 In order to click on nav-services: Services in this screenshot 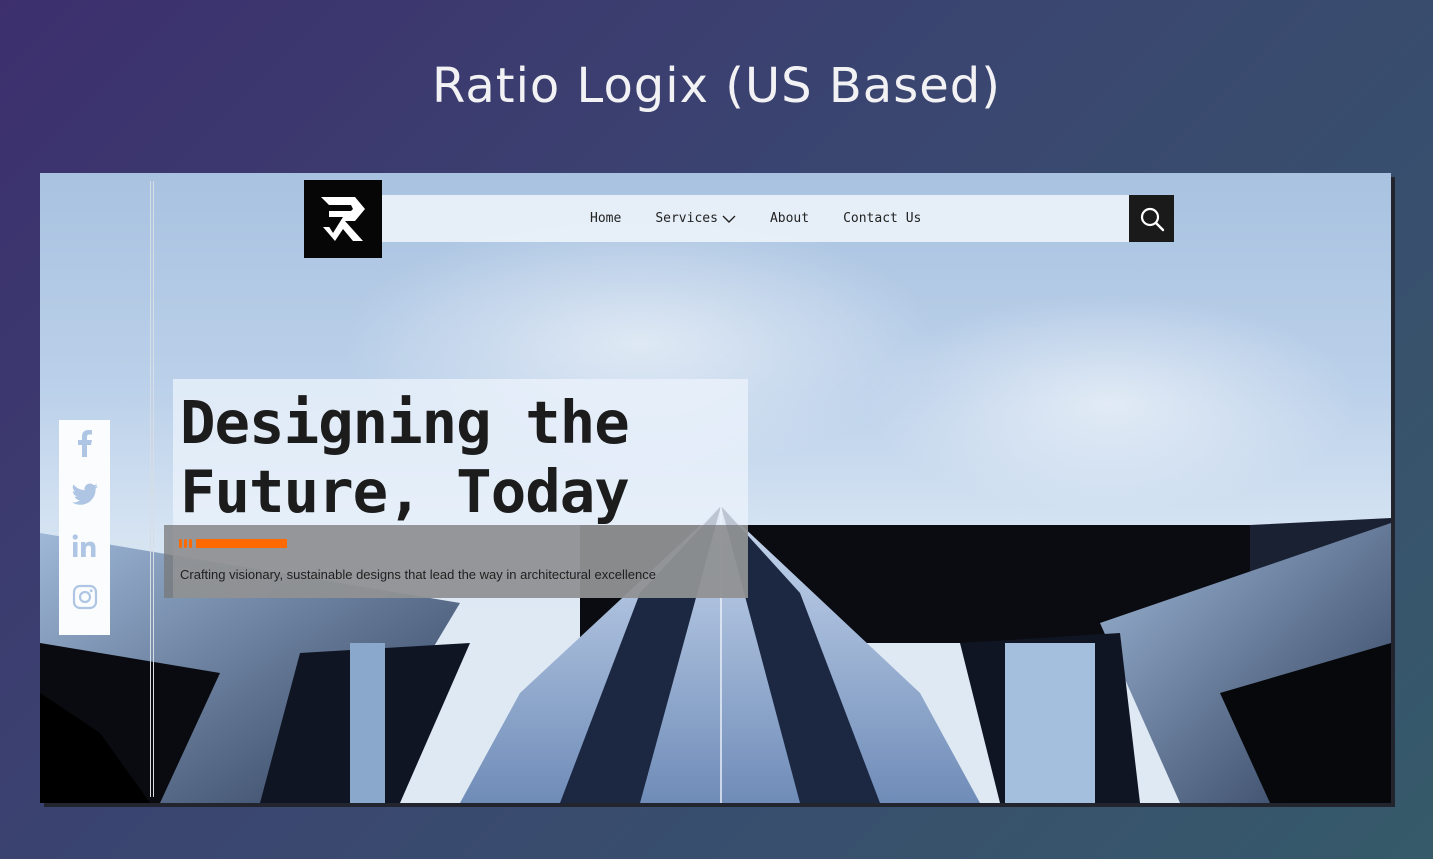, I will do `click(695, 218)`.